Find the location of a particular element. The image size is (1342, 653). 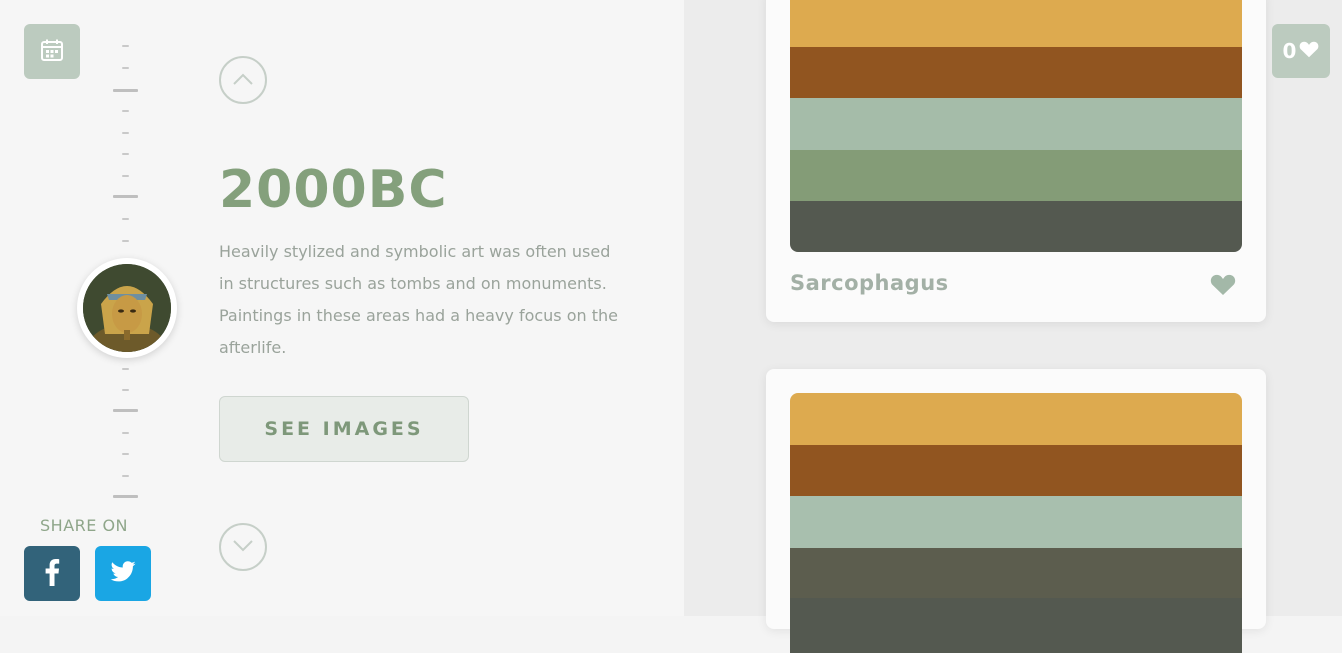

likes-count: 0 is located at coordinates (1289, 51).